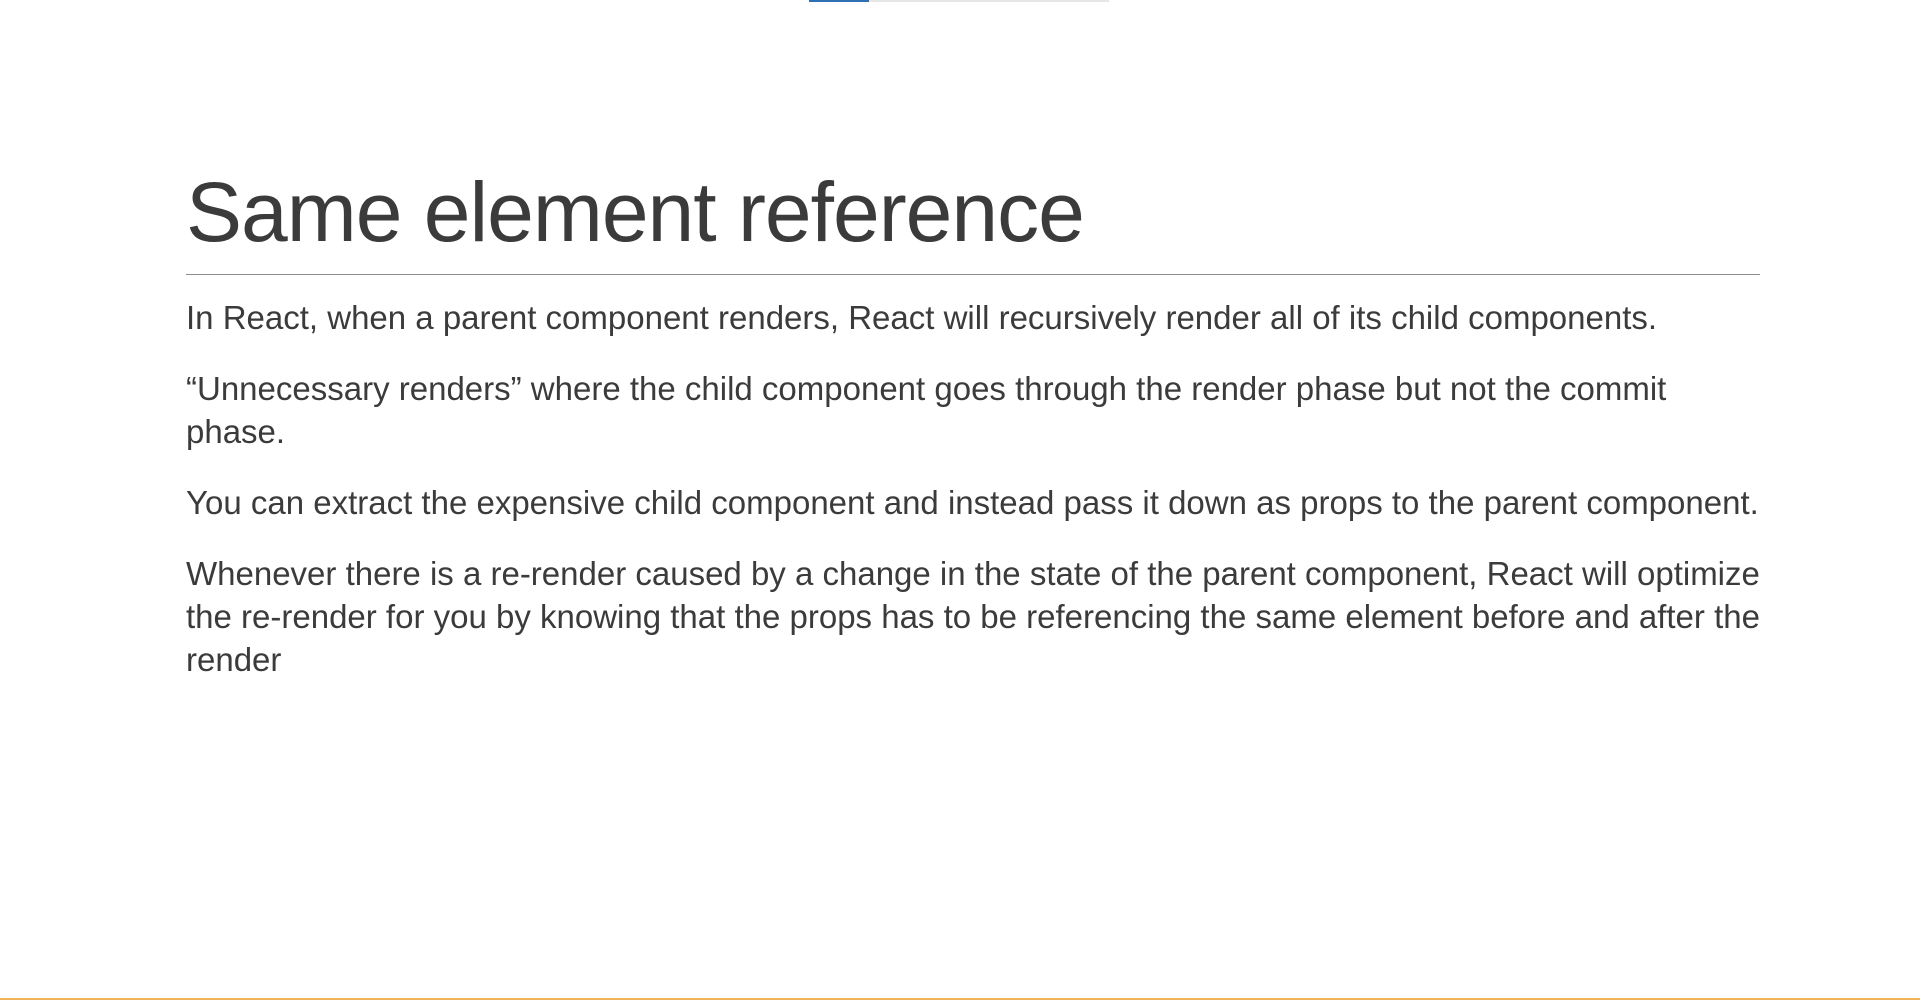 The image size is (1920, 1000). Describe the element at coordinates (973, 274) in the screenshot. I see `title-divider` at that location.